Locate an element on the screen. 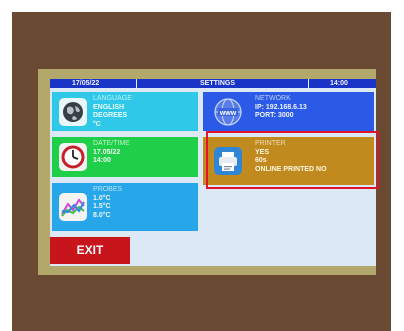 This screenshot has width=404, height=331. language-tile: LANGUAGE ENGLISH DEGREES °C is located at coordinates (125, 111).